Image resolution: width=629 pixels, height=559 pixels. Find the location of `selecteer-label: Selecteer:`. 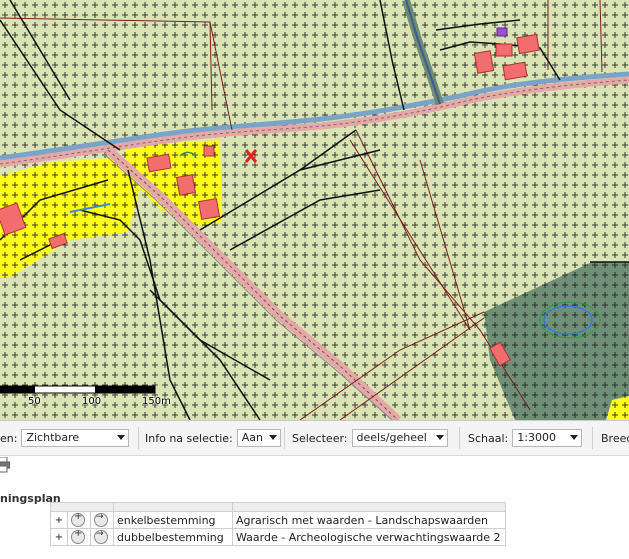

selecteer-label: Selecteer: is located at coordinates (320, 438).